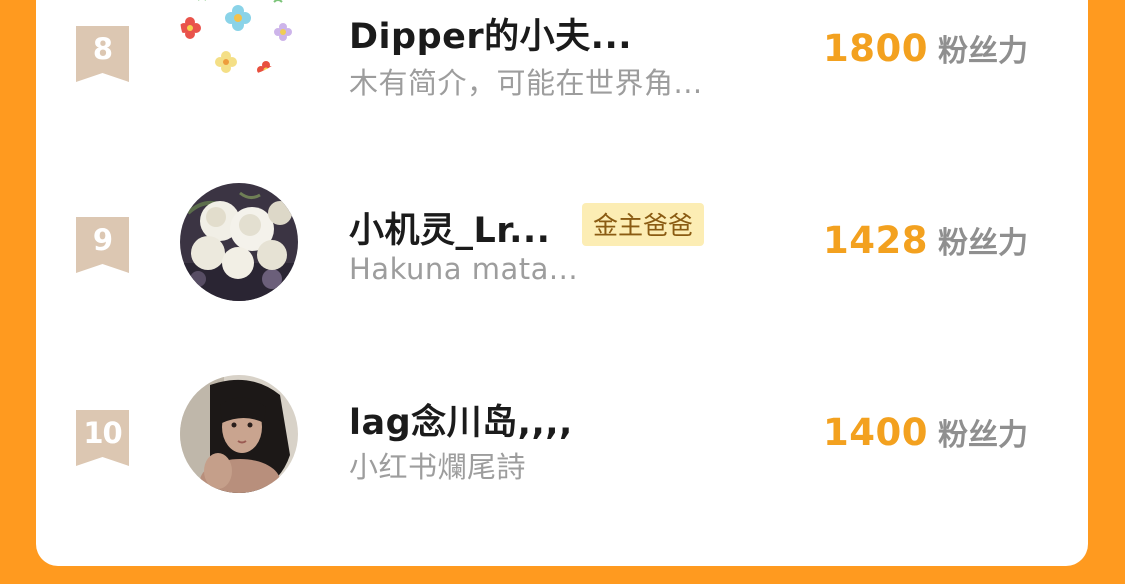 The width and height of the screenshot is (1125, 584). What do you see at coordinates (643, 224) in the screenshot?
I see `sponsor-badge: 金主爸爸` at bounding box center [643, 224].